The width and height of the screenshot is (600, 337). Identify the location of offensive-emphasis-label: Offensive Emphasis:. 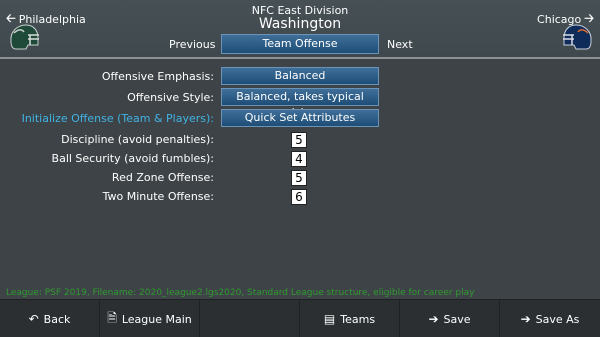
(157, 76).